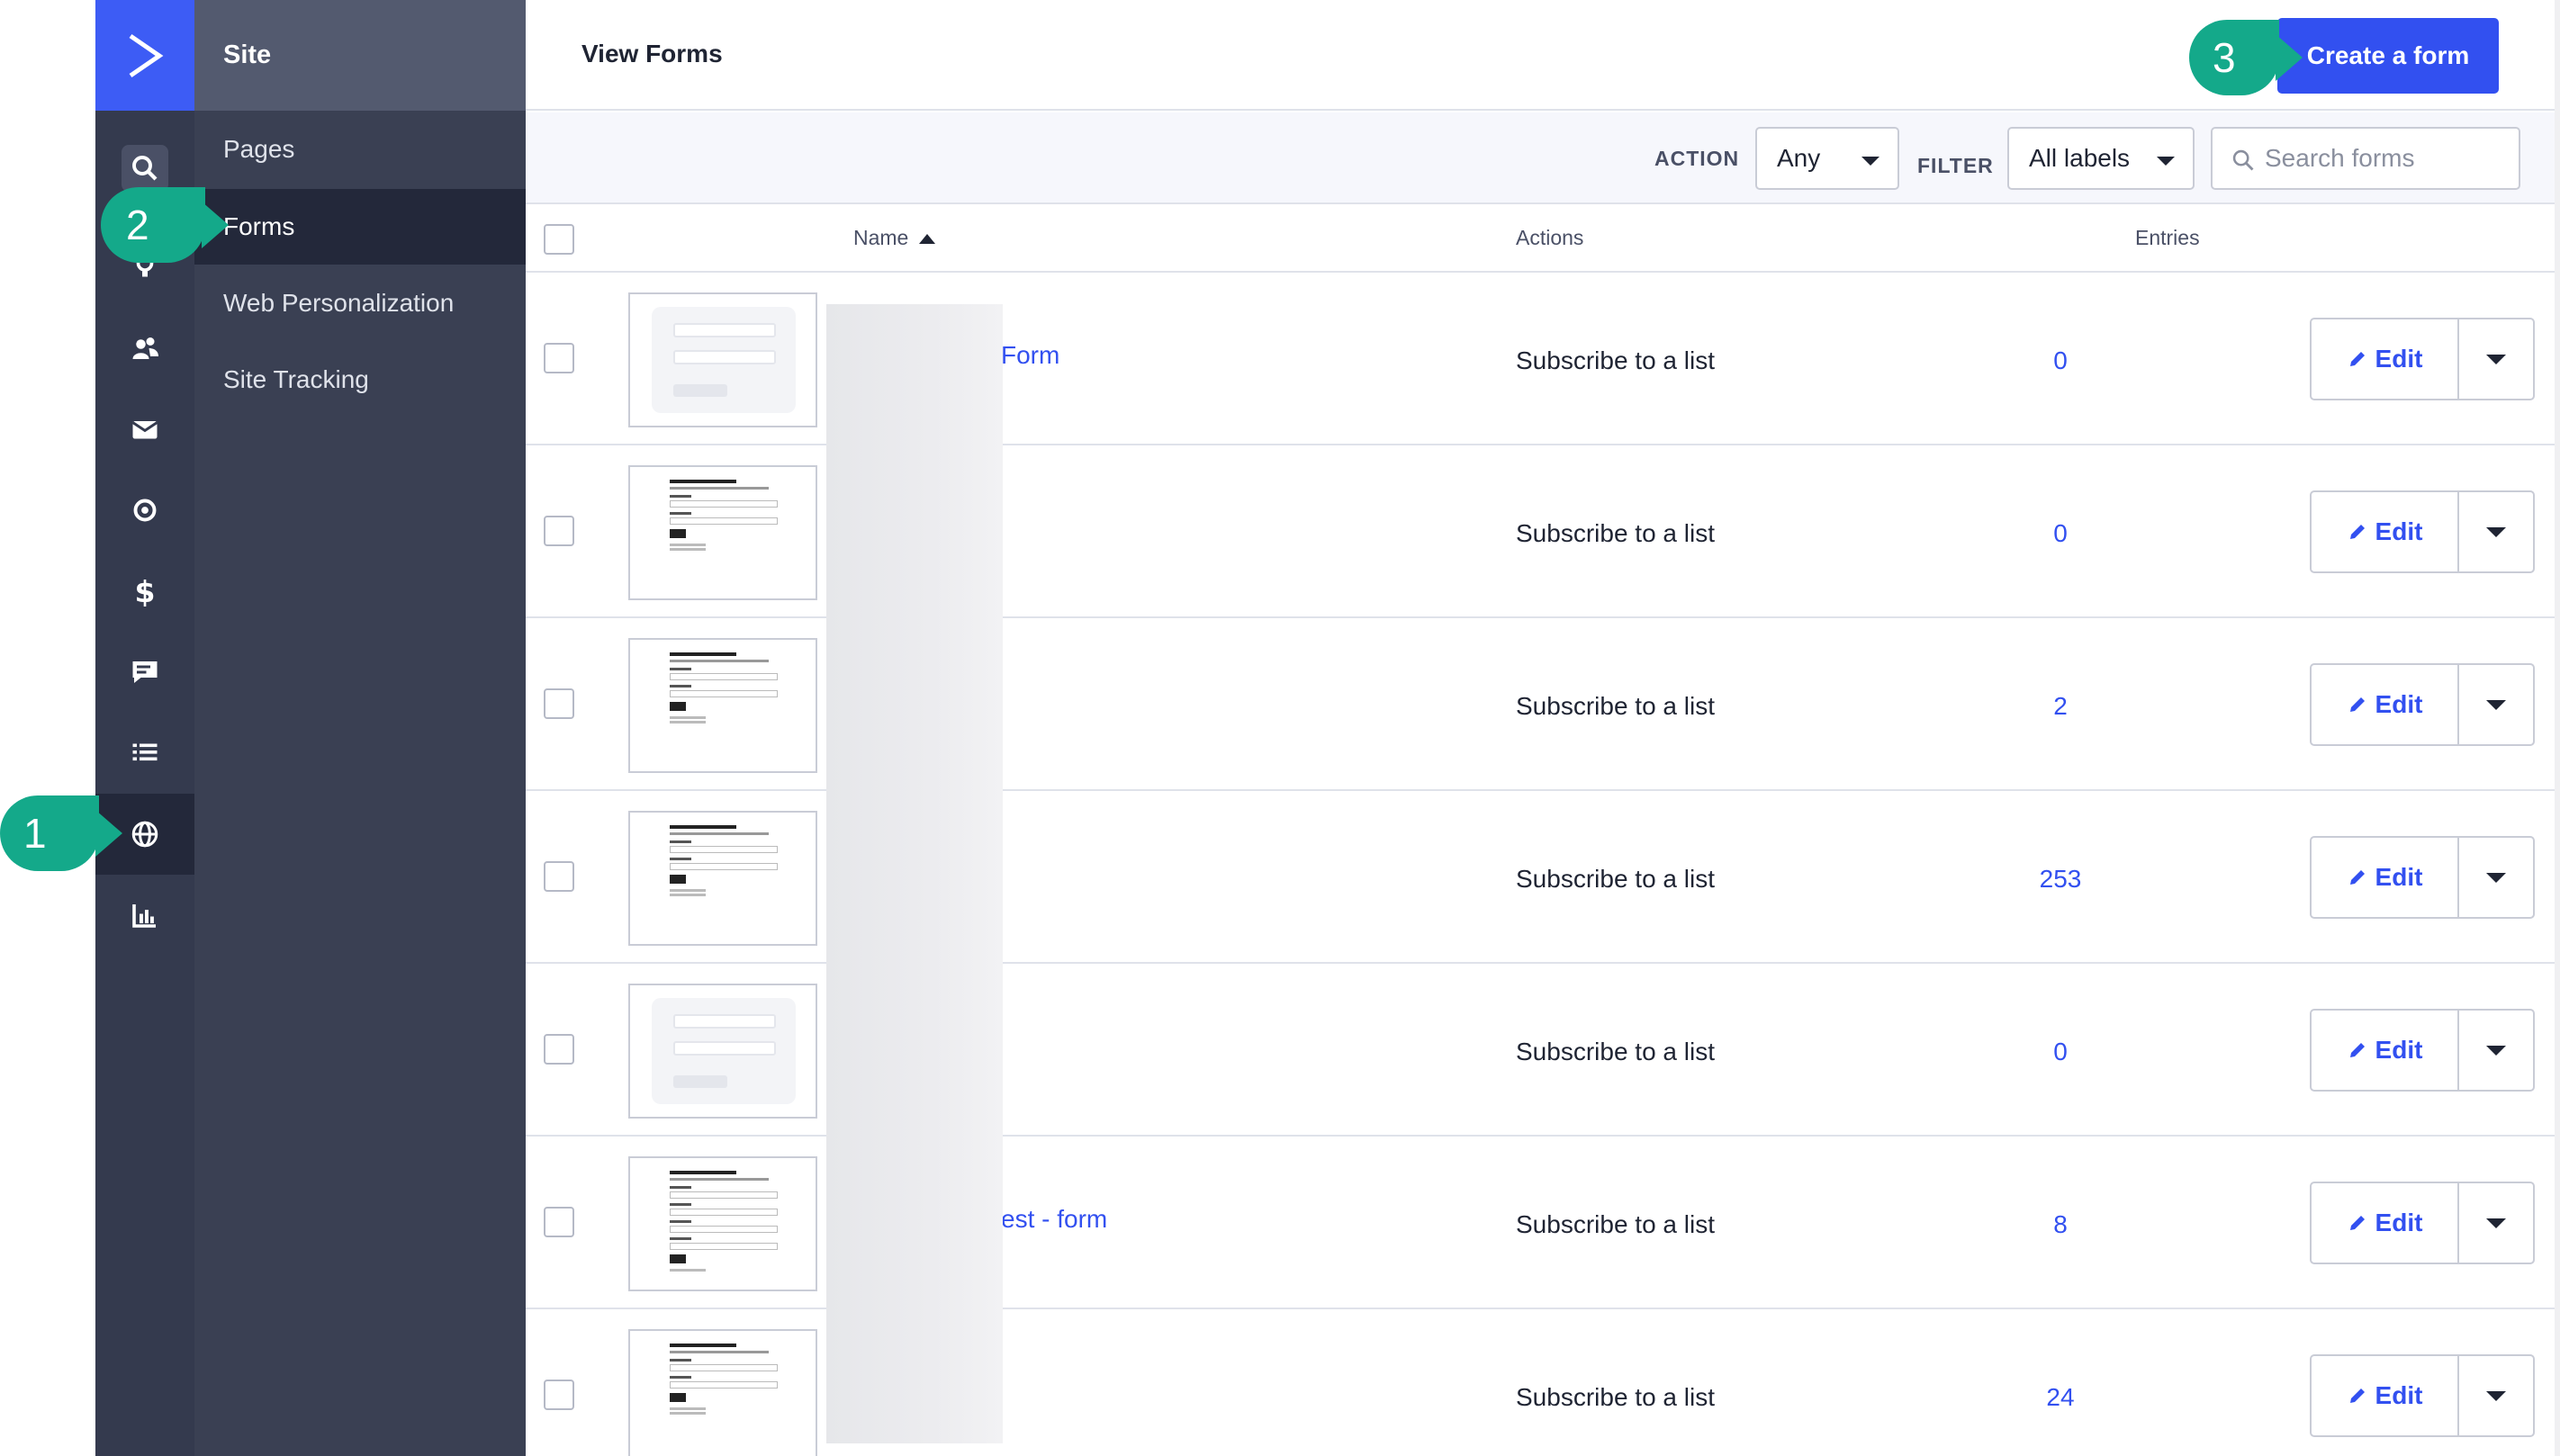 The image size is (2560, 1456). Describe the element at coordinates (881, 237) in the screenshot. I see `column-name-label: Name` at that location.